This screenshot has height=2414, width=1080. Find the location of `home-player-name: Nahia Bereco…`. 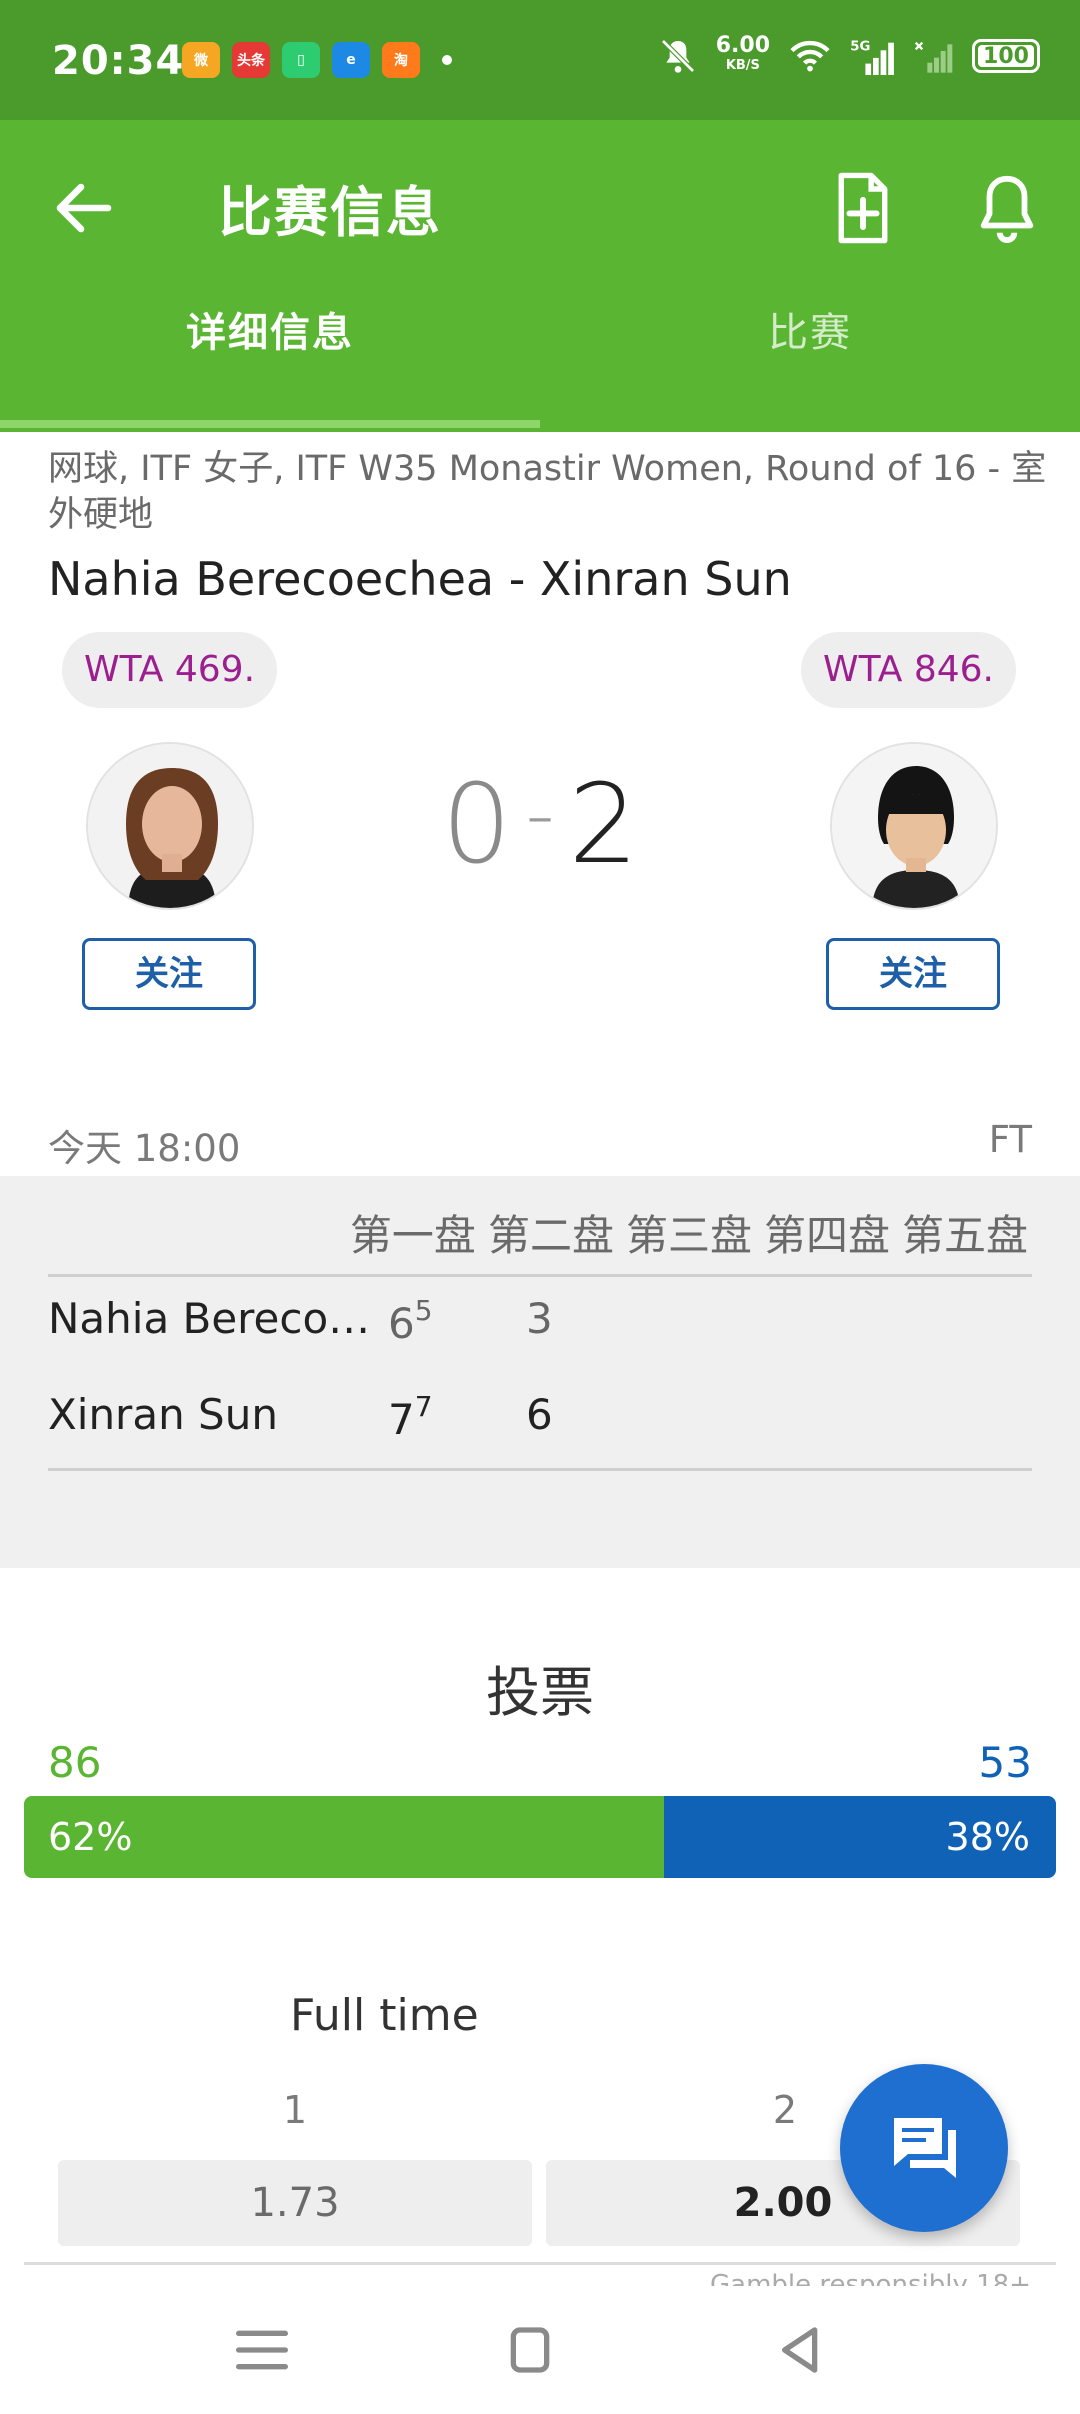

home-player-name: Nahia Bereco… is located at coordinates (209, 1318).